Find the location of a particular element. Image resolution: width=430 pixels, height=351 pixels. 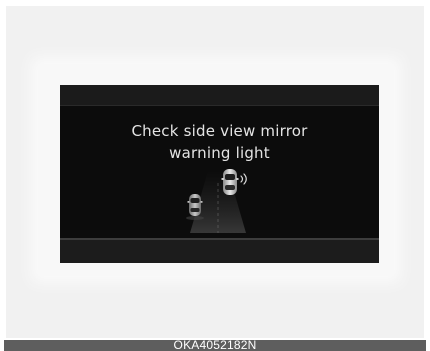

warning-wave-icon is located at coordinates (243, 179).